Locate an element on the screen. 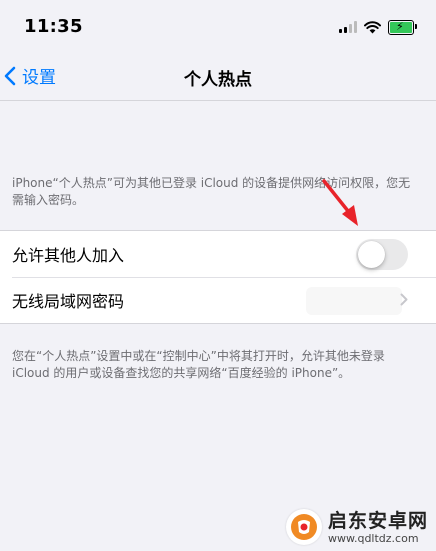 This screenshot has width=436, height=551. watermark-url: www.qdltdz.com is located at coordinates (373, 538).